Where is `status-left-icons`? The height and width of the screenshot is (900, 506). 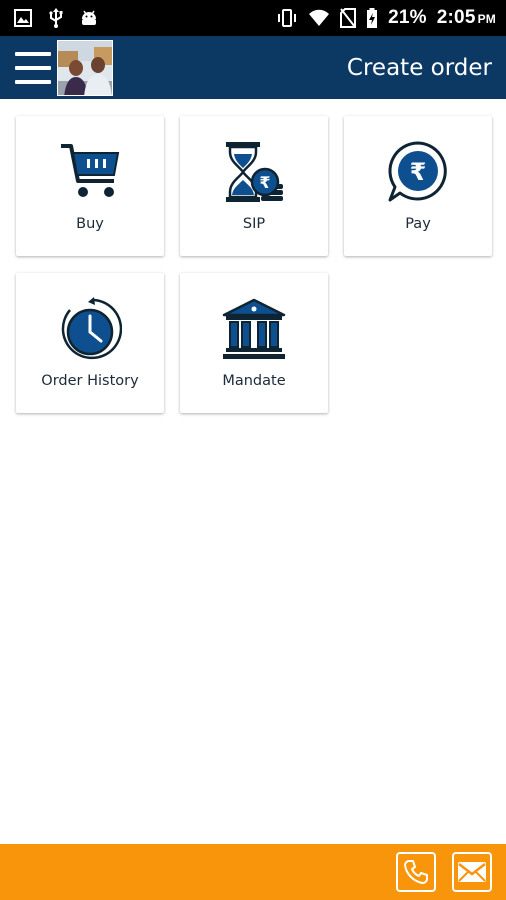 status-left-icons is located at coordinates (56, 18).